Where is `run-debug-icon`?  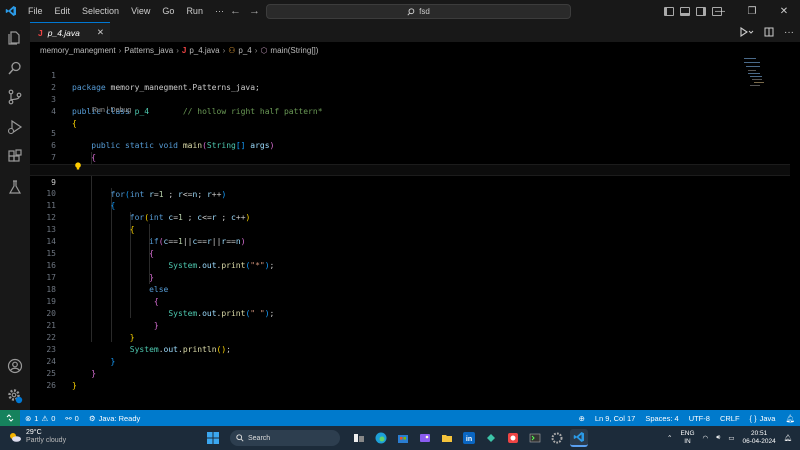 run-debug-icon is located at coordinates (15, 127).